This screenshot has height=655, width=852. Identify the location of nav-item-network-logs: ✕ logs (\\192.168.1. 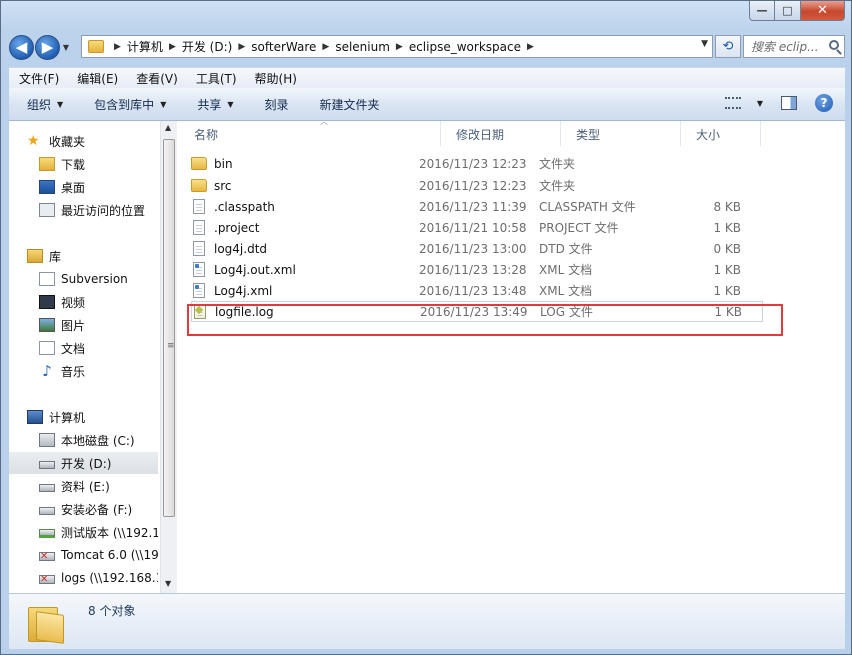
(83, 578).